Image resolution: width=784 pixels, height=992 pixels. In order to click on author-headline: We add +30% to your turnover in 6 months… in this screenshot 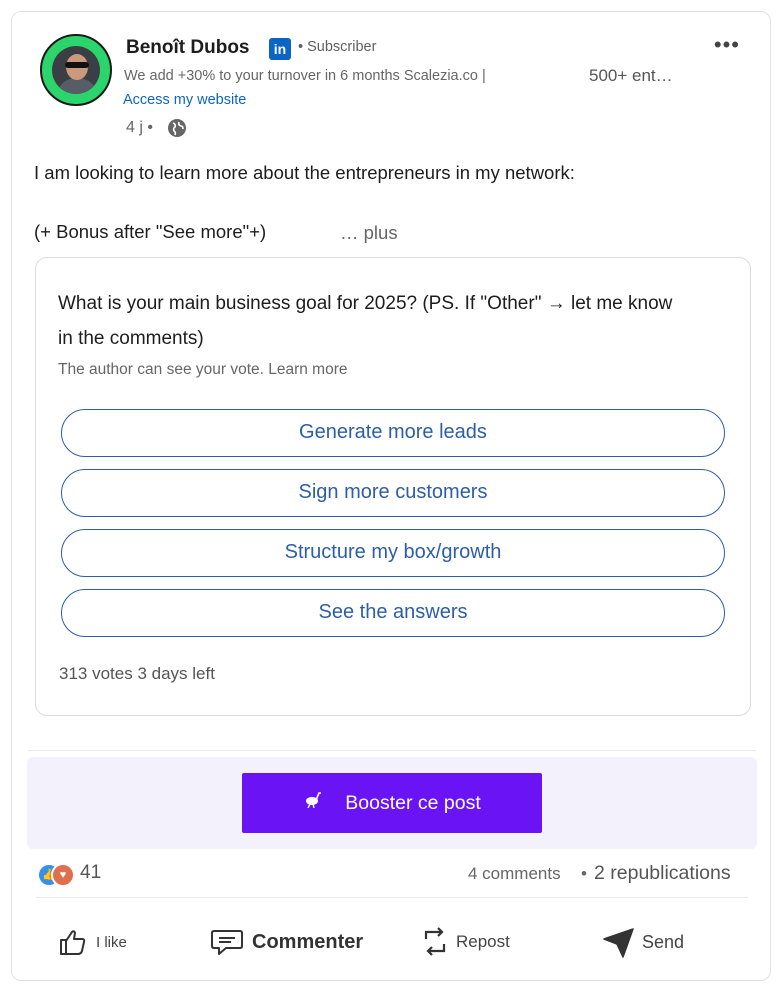, I will do `click(305, 76)`.